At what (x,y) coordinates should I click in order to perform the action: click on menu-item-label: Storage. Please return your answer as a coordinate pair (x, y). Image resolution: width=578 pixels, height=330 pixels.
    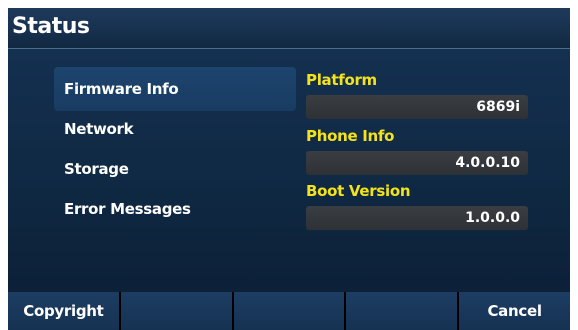
    Looking at the image, I should click on (96, 169).